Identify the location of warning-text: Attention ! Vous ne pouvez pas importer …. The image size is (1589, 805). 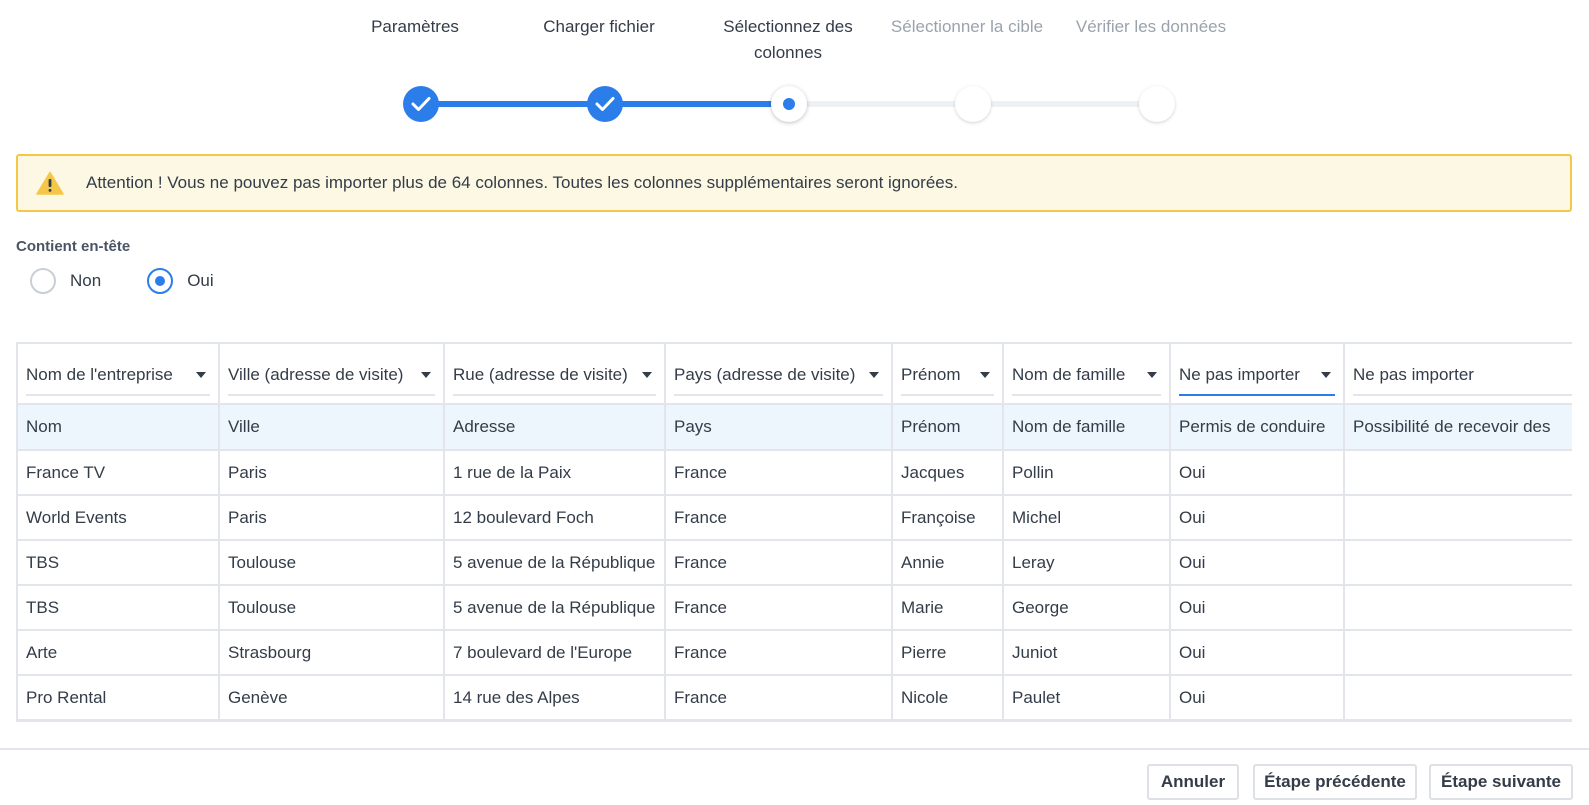
(522, 182).